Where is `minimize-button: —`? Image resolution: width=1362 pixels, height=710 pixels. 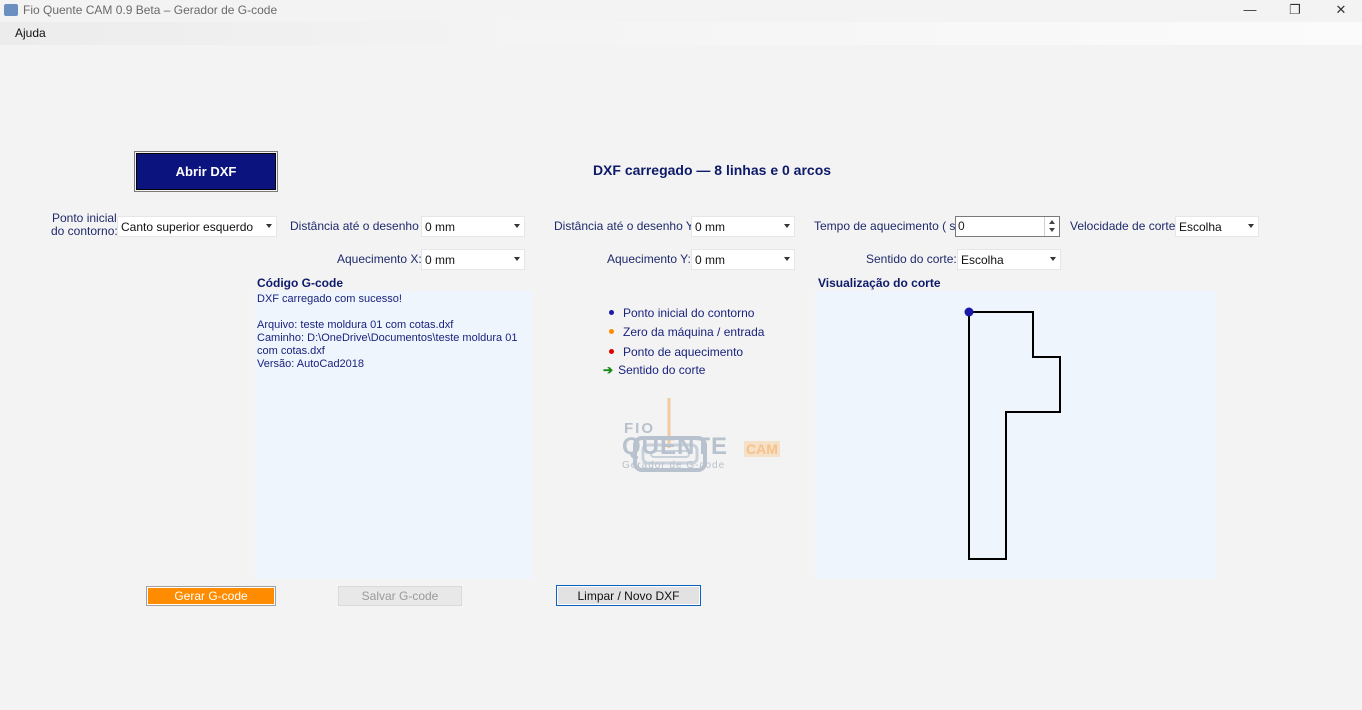
minimize-button: — is located at coordinates (1250, 11).